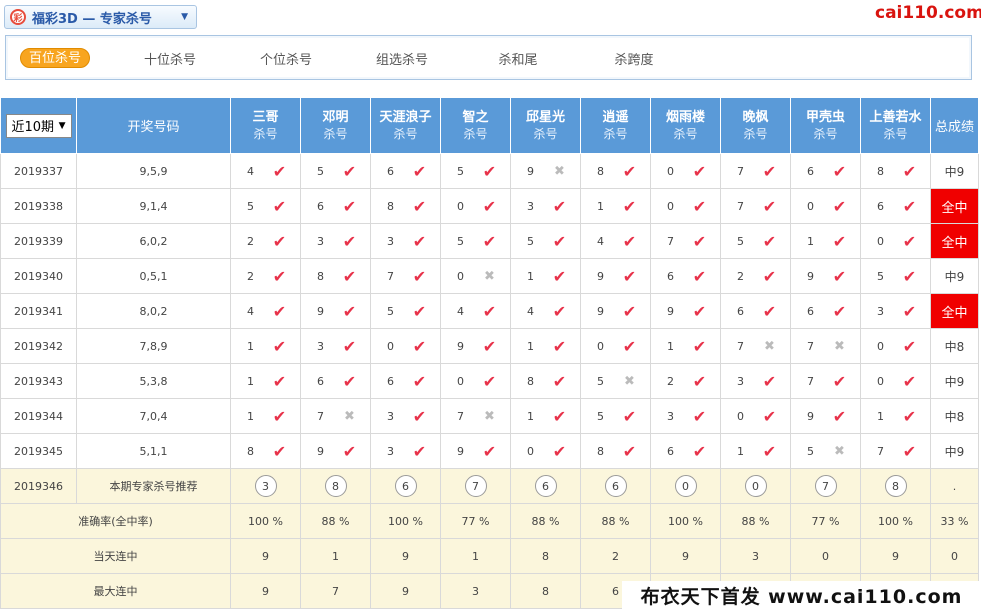 The height and width of the screenshot is (609, 981). What do you see at coordinates (475, 556) in the screenshot?
I see `stat-cell: 1` at bounding box center [475, 556].